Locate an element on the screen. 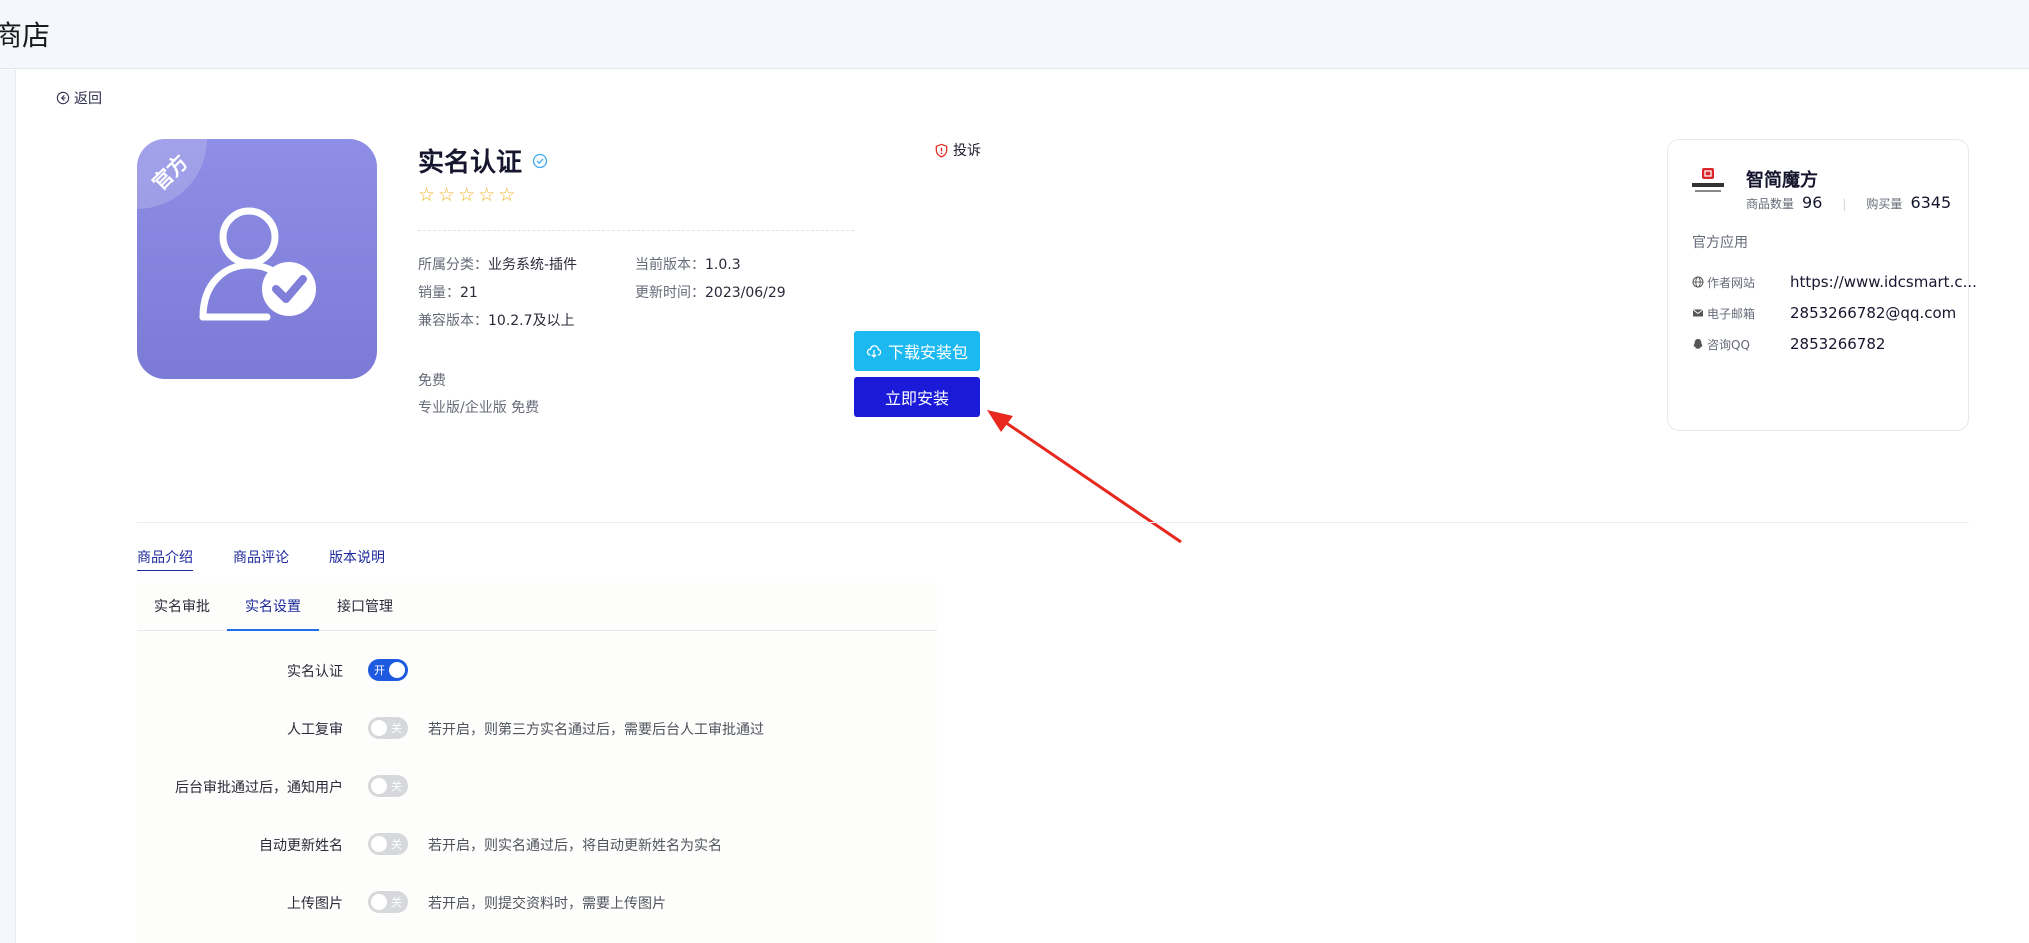  vendor-email-row: 电子邮箱 2853266782@qq.com is located at coordinates (1824, 313).